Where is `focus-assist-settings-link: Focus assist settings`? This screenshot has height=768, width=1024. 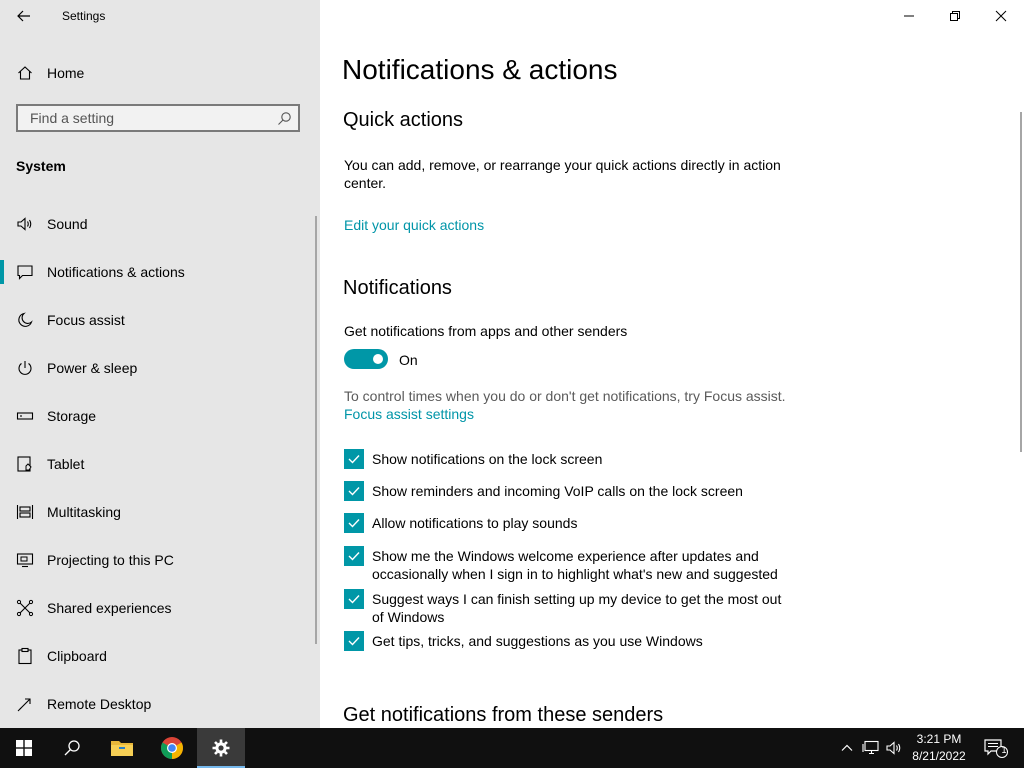
focus-assist-settings-link: Focus assist settings is located at coordinates (409, 414).